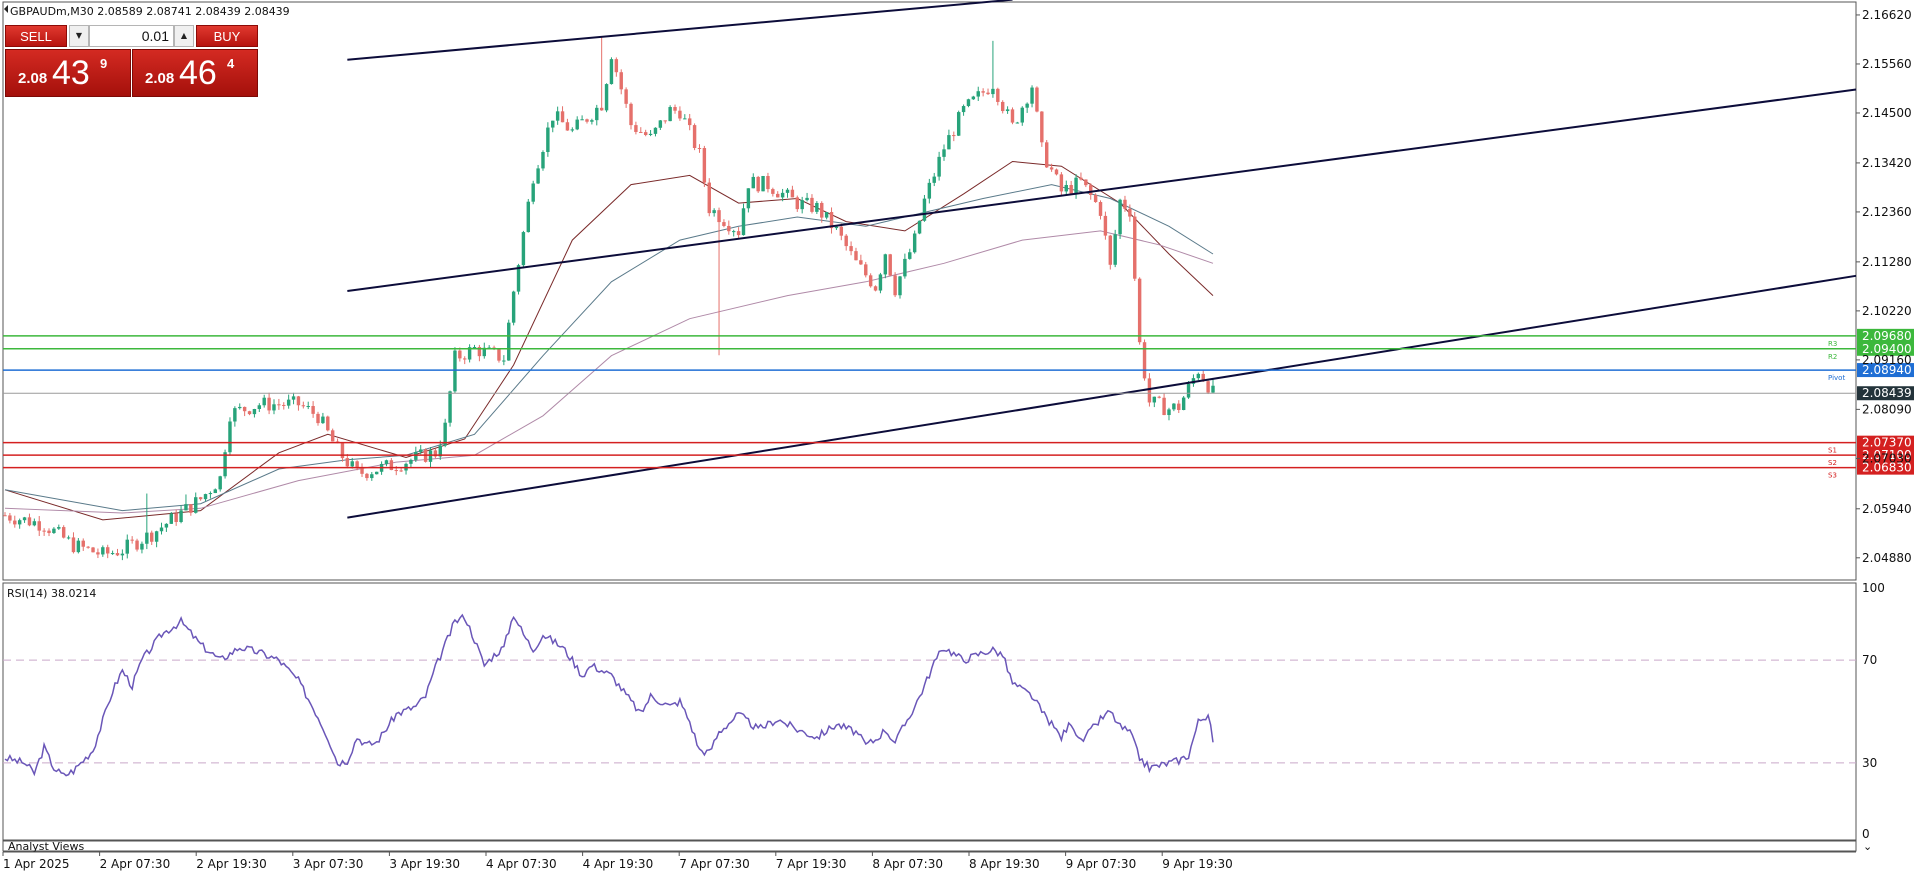 This screenshot has height=874, width=1916. I want to click on sell-button: SELL, so click(36, 36).